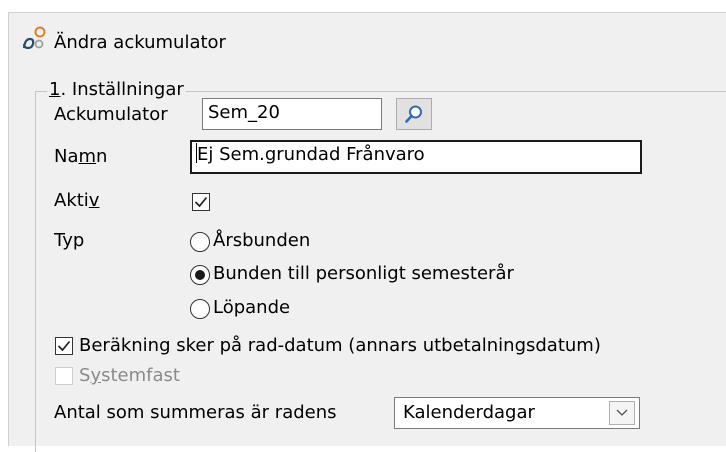 Image resolution: width=726 pixels, height=452 pixels. I want to click on radio-bunden-personligt, so click(200, 275).